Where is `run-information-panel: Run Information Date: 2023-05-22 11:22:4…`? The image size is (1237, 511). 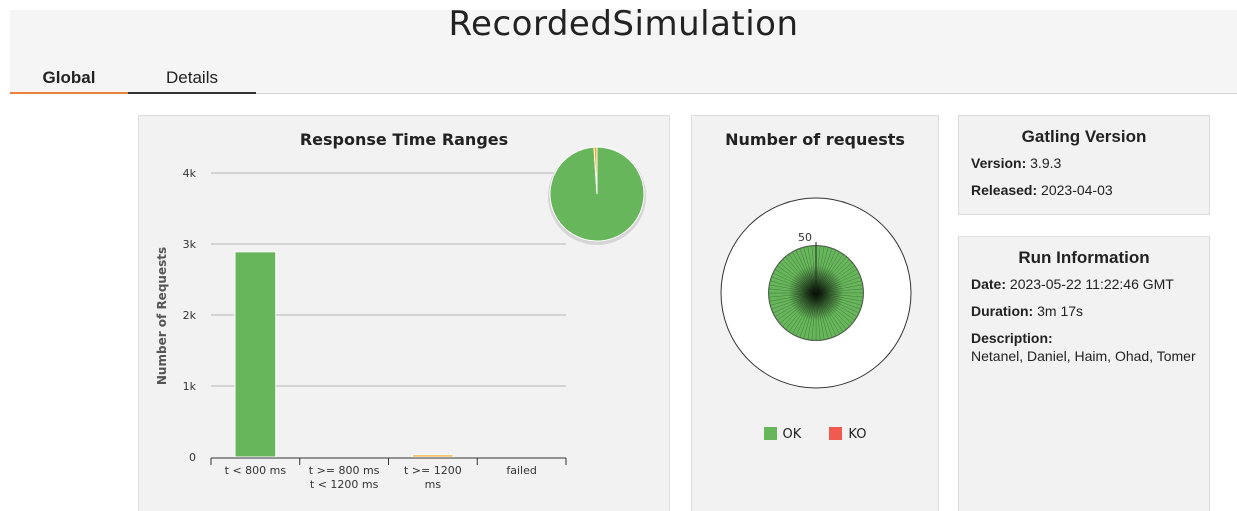 run-information-panel: Run Information Date: 2023-05-22 11:22:4… is located at coordinates (1084, 373).